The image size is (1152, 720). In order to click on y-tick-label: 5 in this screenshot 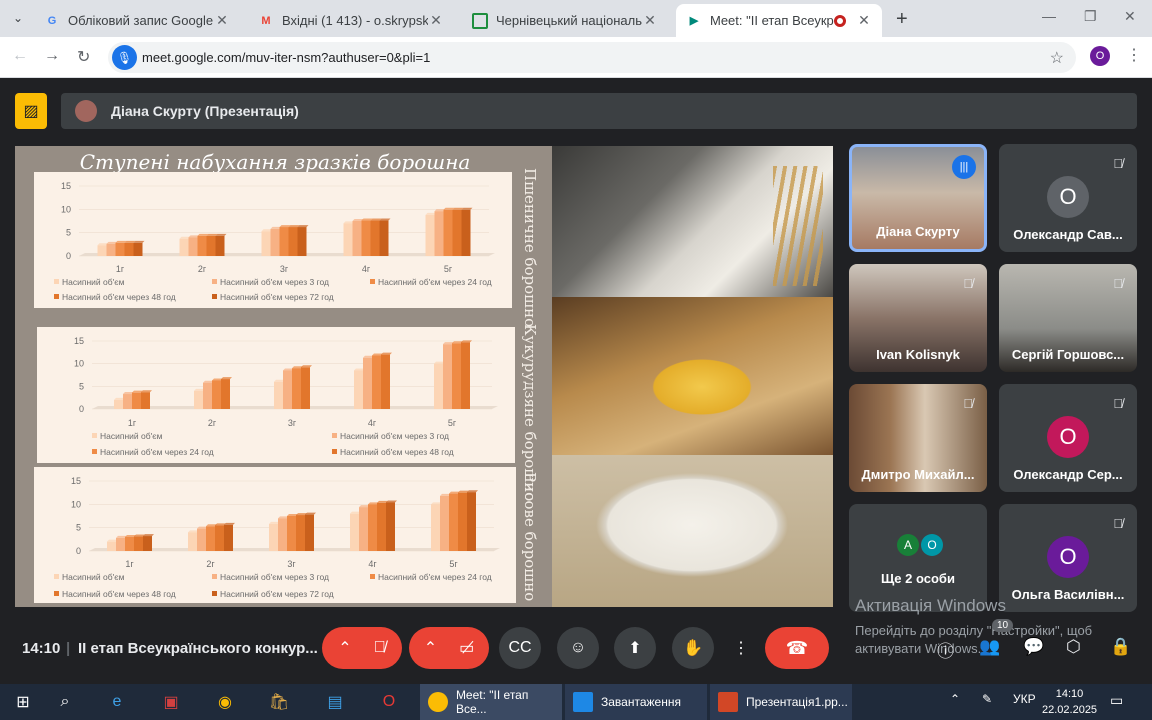, I will do `click(81, 386)`.